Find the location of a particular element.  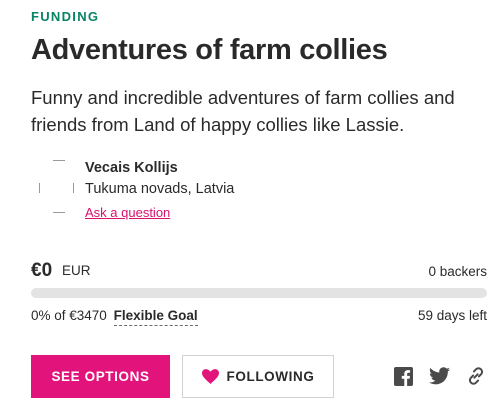

funding-percent-text: 0% of €3470 is located at coordinates (69, 315).